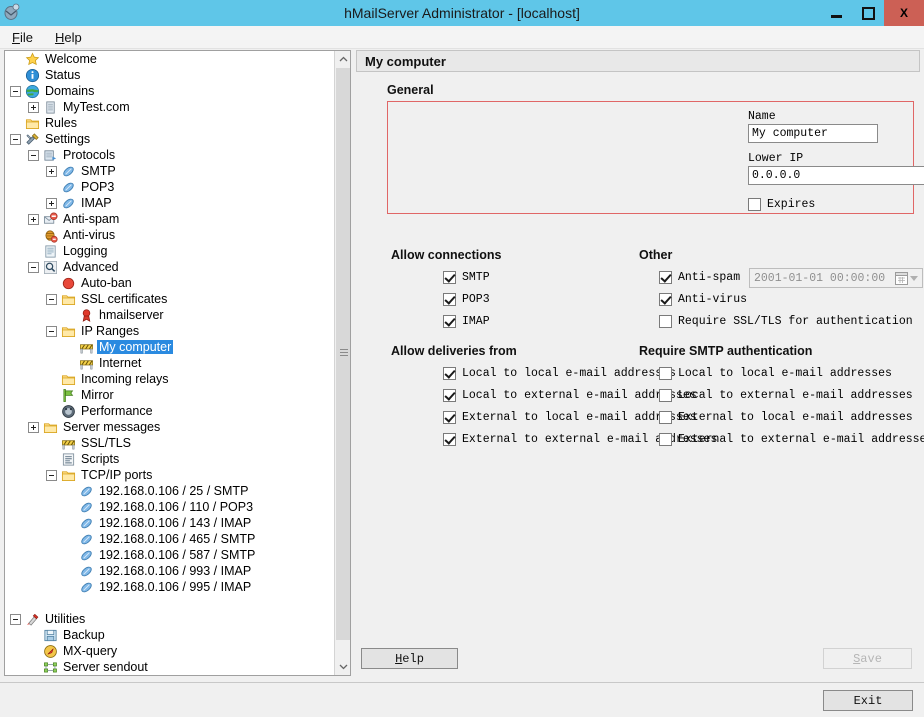 The width and height of the screenshot is (924, 717). What do you see at coordinates (170, 139) in the screenshot?
I see `tree-item-settings: Settings` at bounding box center [170, 139].